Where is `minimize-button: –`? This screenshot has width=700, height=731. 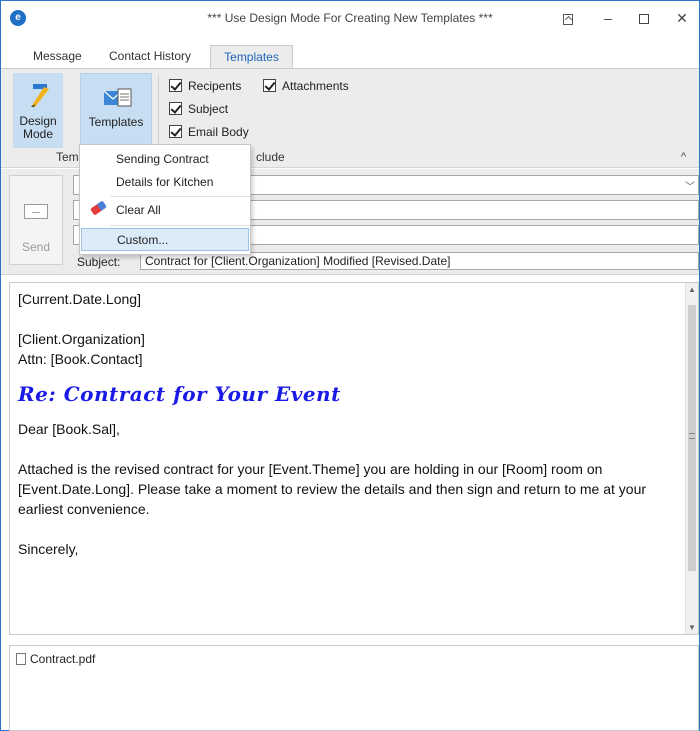 minimize-button: – is located at coordinates (608, 18).